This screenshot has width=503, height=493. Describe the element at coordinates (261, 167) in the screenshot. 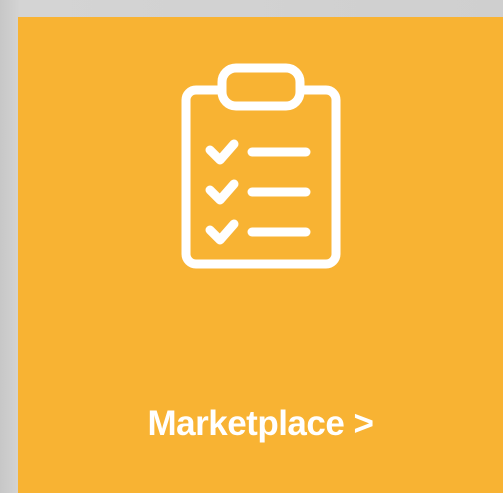

I see `clipboard-checklist-icon` at that location.